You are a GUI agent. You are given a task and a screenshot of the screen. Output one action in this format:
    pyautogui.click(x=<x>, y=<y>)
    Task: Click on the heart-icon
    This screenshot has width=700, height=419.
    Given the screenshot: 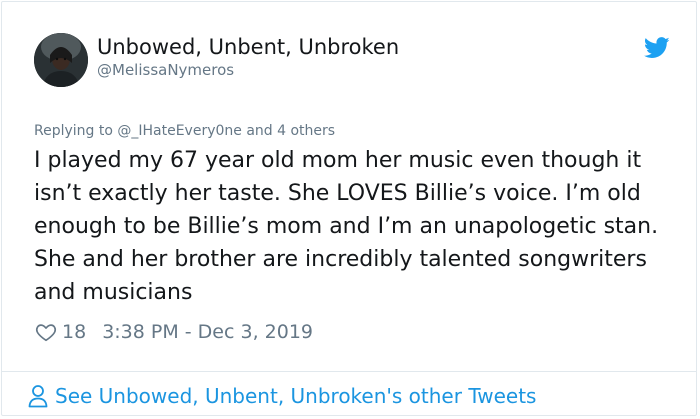 What is the action you would take?
    pyautogui.click(x=46, y=332)
    